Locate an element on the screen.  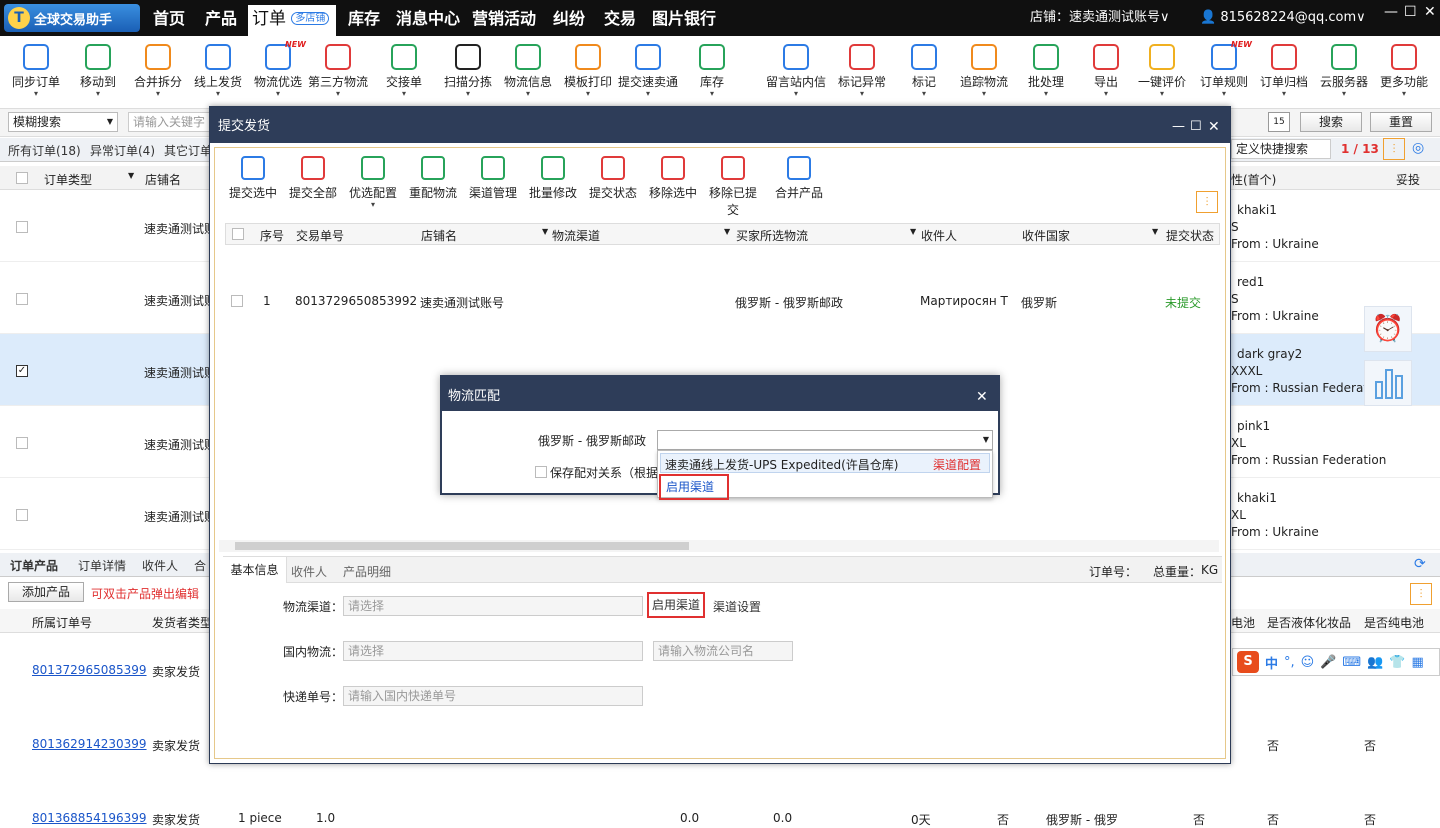
calendar-icon: 15 is located at coordinates (1279, 122).